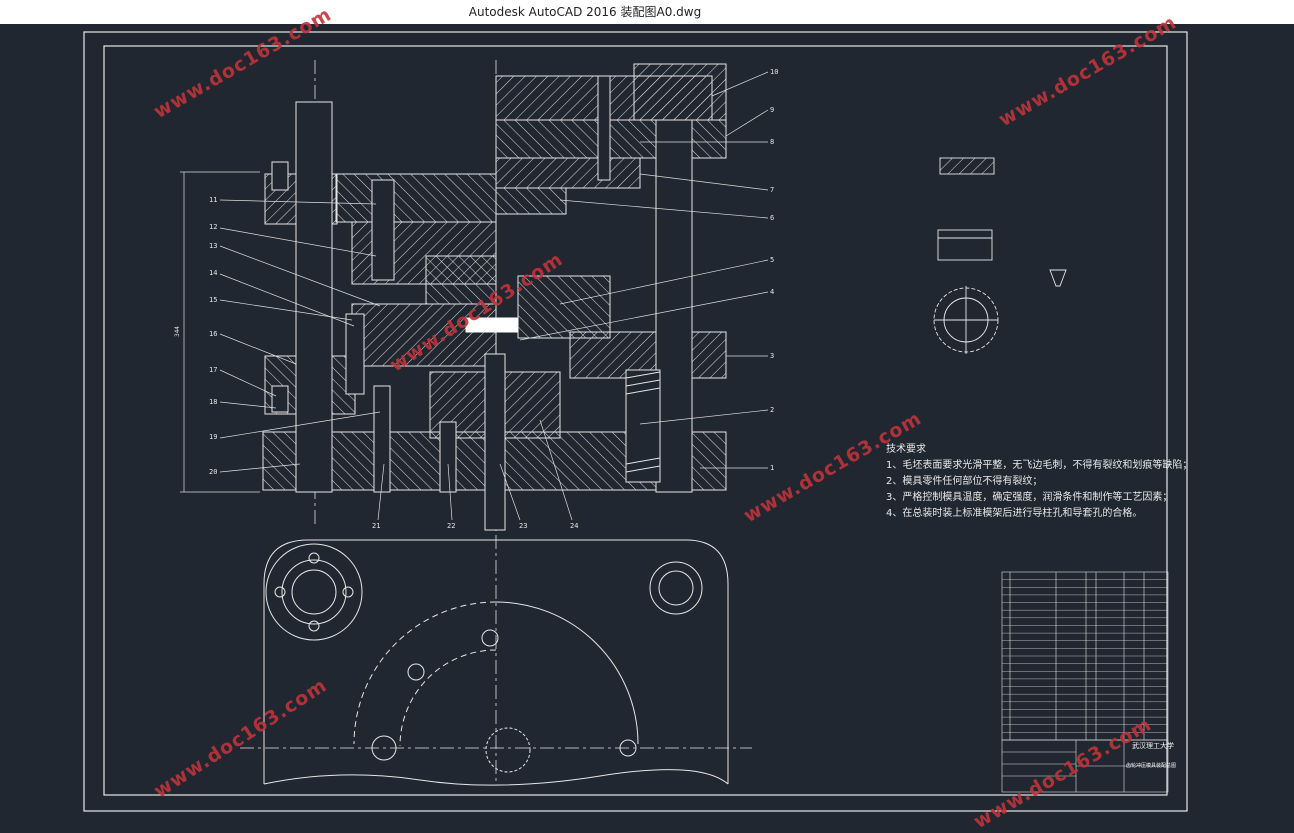  I want to click on callout-7: 7, so click(772, 190).